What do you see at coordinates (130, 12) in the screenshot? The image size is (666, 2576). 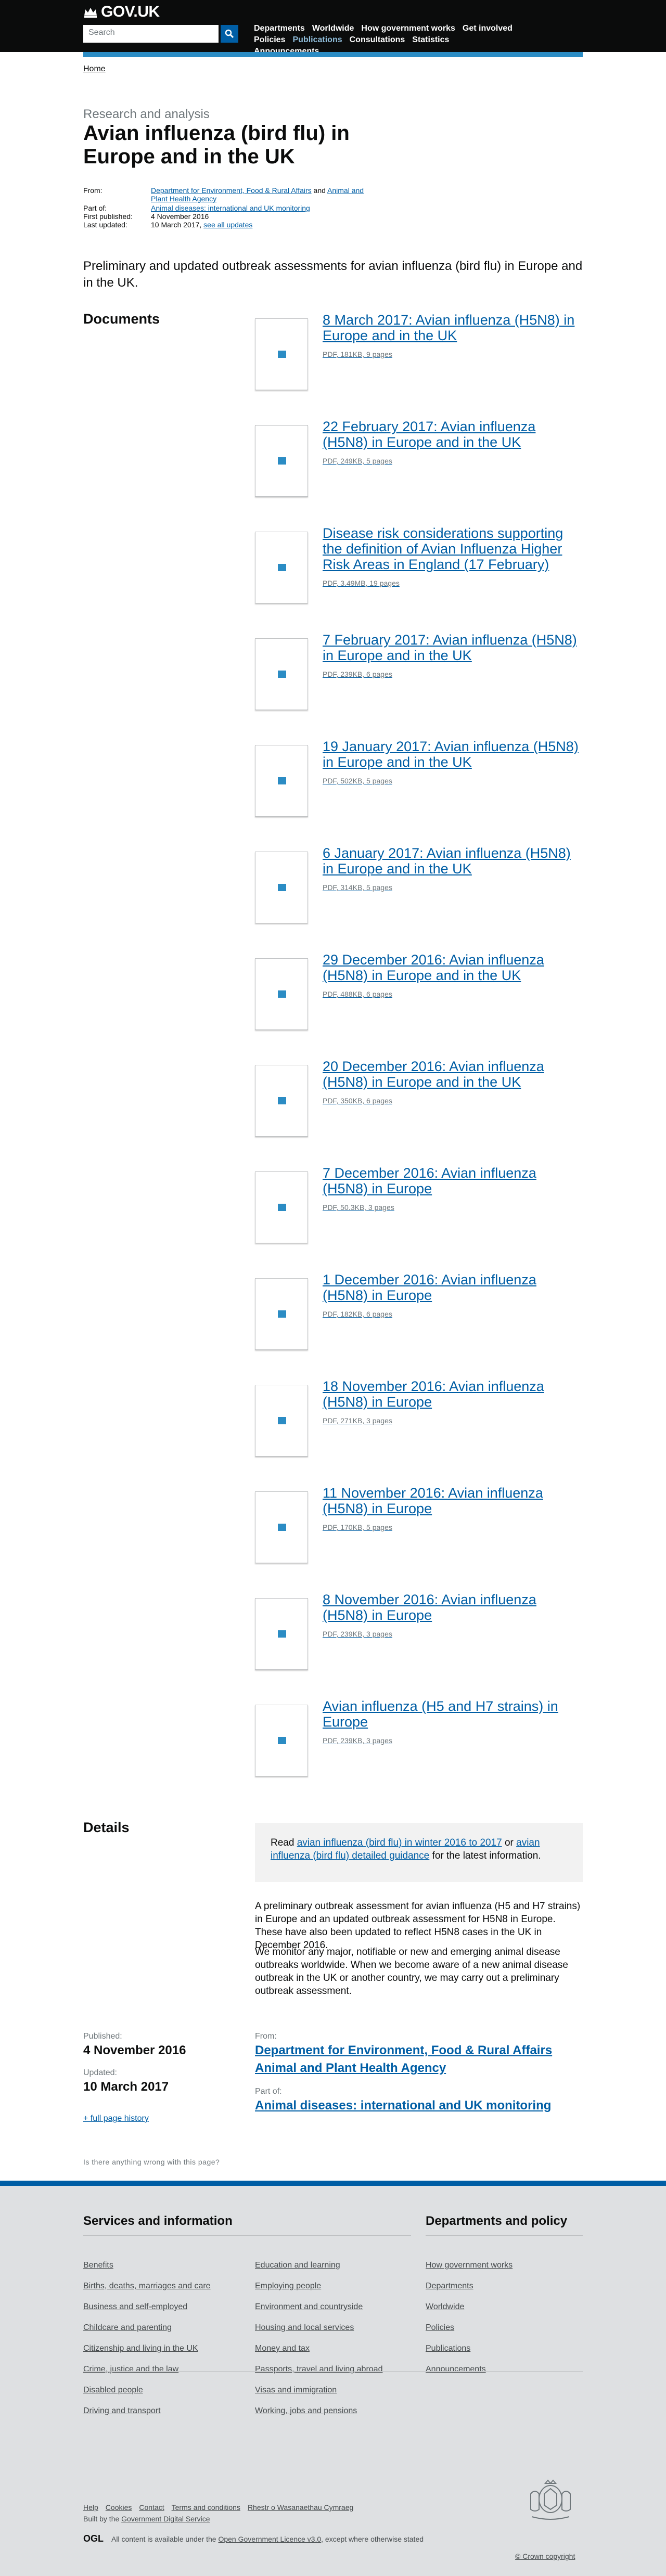 I see `govuk-logo: GOV.UK` at bounding box center [130, 12].